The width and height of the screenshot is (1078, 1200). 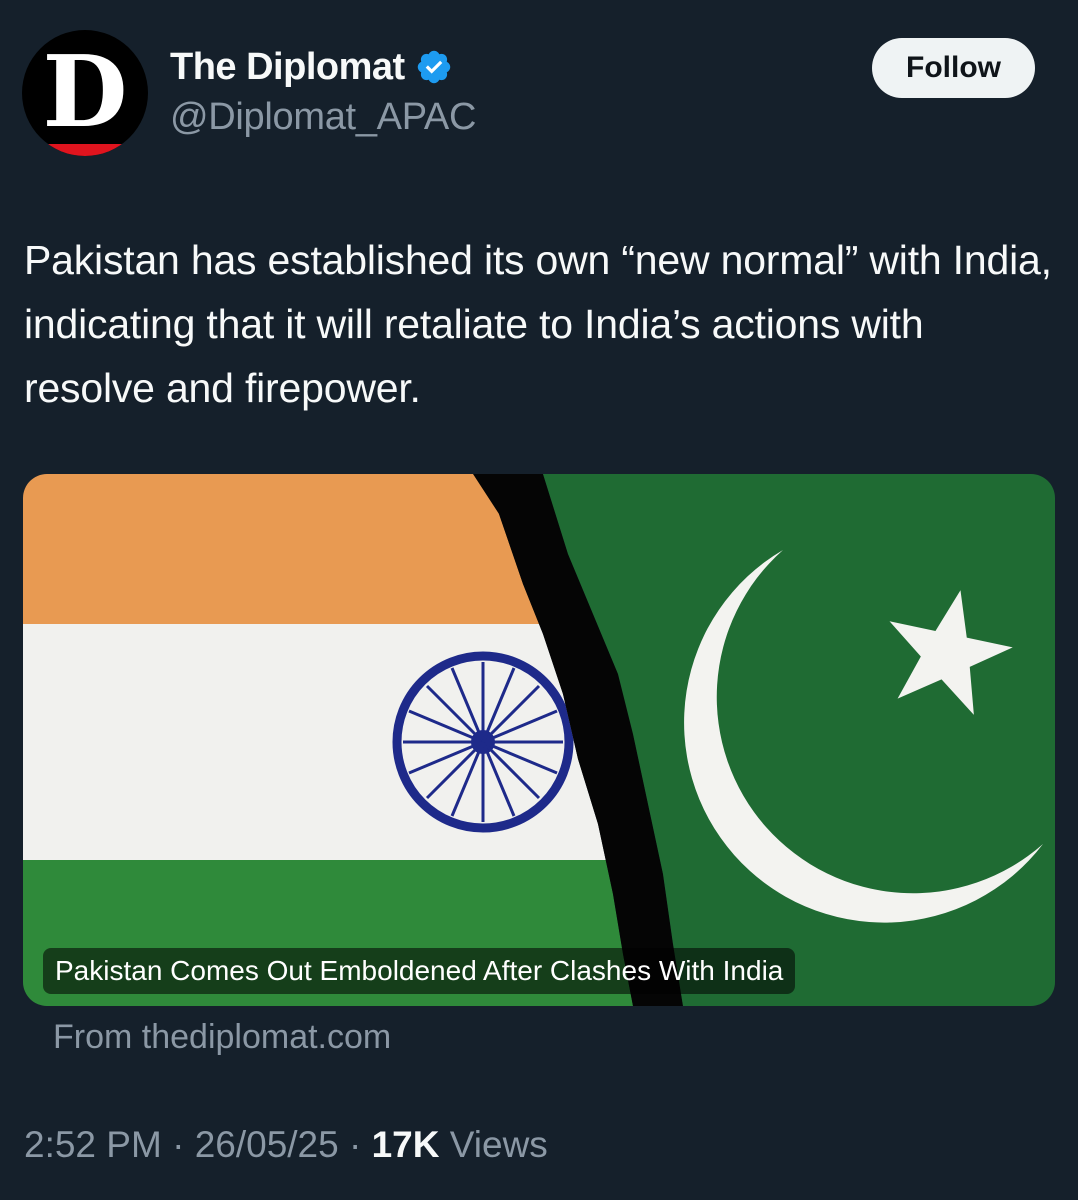 What do you see at coordinates (287, 67) in the screenshot?
I see `display-name: The Diplomat` at bounding box center [287, 67].